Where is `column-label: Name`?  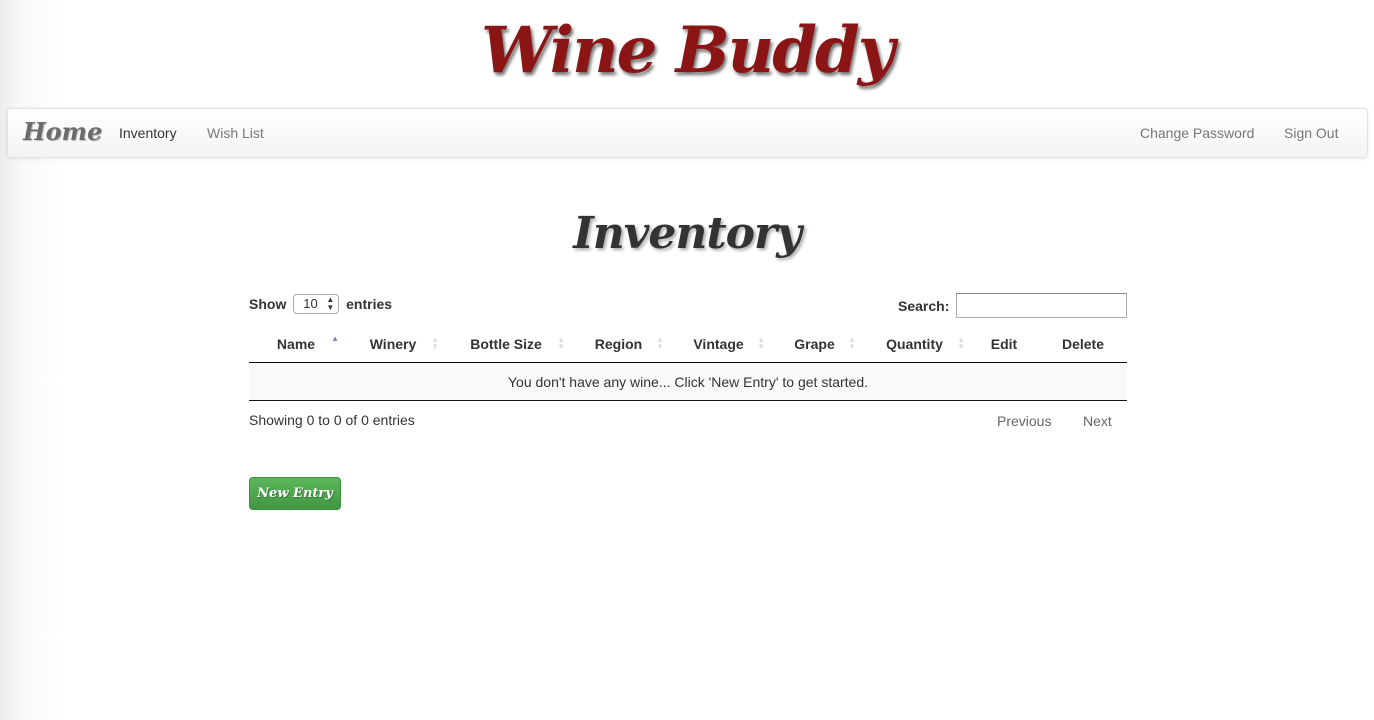
column-label: Name is located at coordinates (296, 344).